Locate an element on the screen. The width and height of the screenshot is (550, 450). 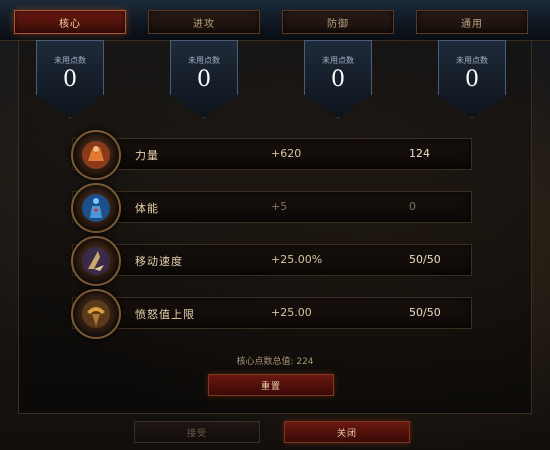
stat-row-vitality: 体能 +5 0 is located at coordinates (271, 208).